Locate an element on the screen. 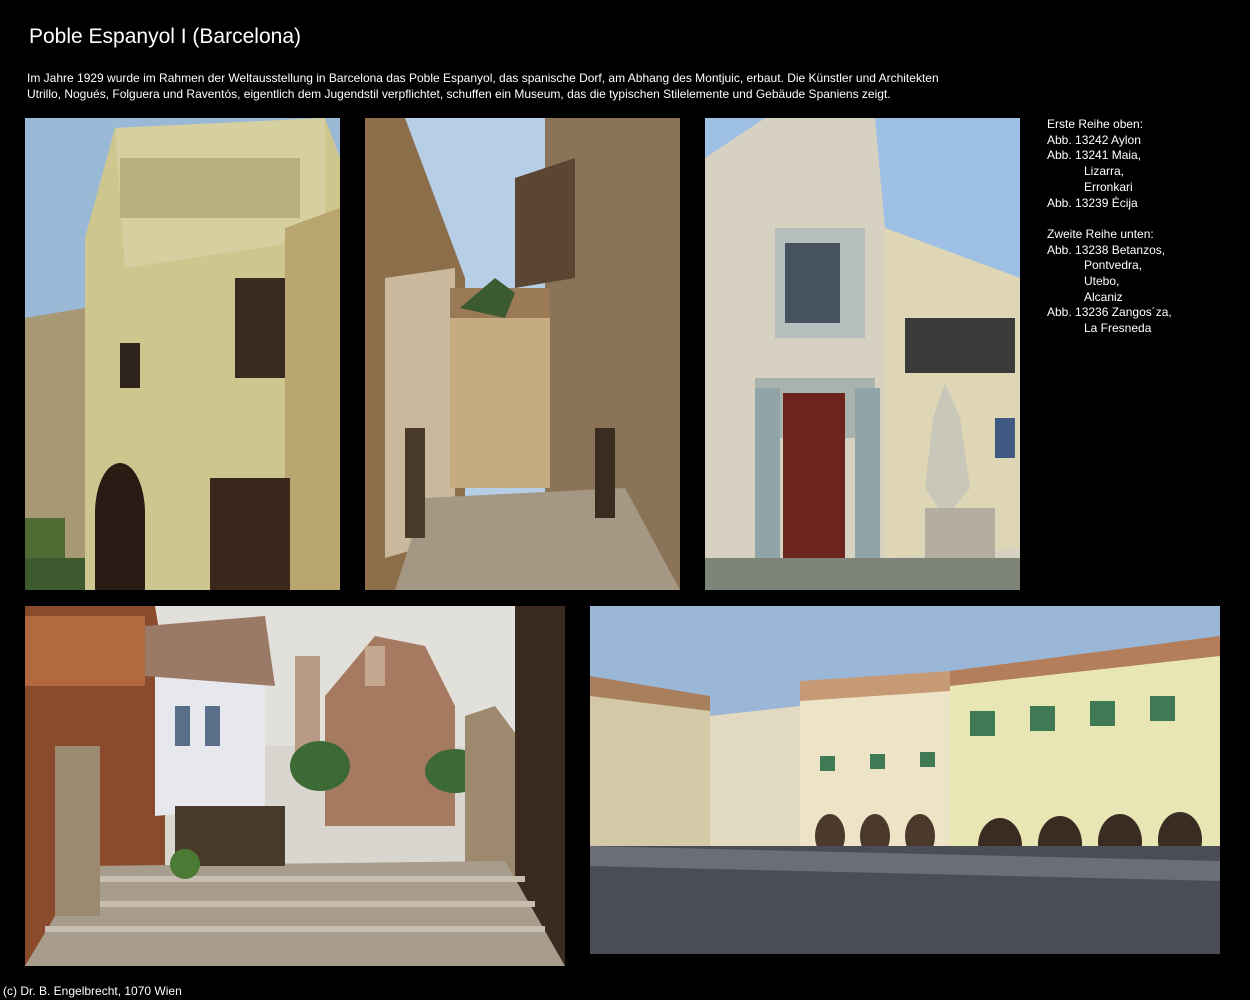  caption-item: La Fresneda is located at coordinates (1118, 328).